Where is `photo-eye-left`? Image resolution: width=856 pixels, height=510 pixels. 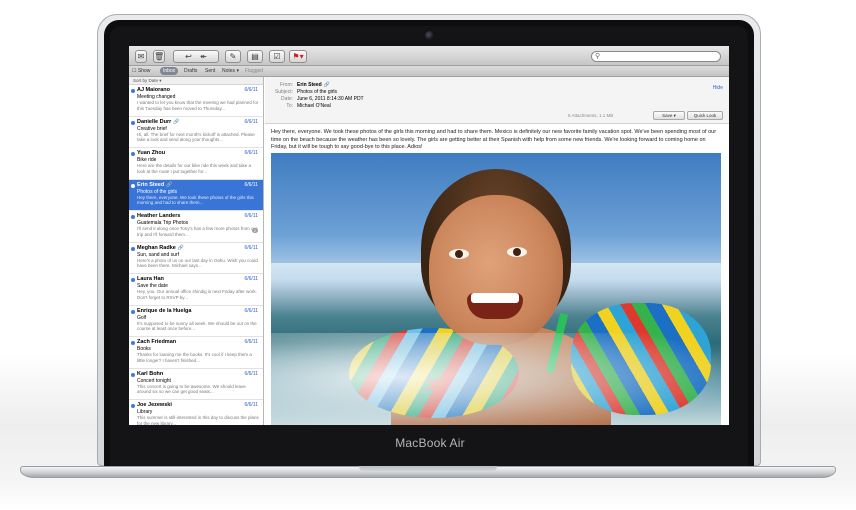 photo-eye-left is located at coordinates (459, 254).